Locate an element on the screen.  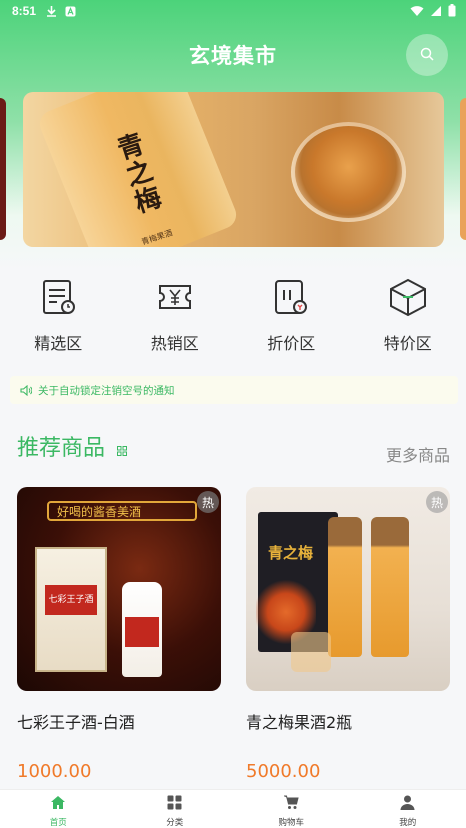
nav-cart: 购物车 is located at coordinates (291, 809).